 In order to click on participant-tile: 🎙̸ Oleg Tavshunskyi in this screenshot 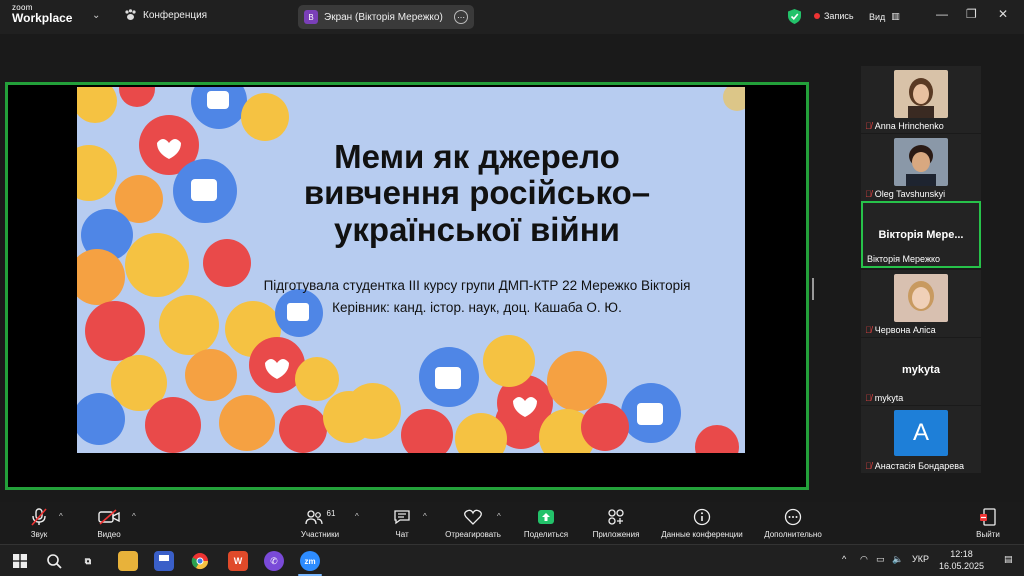, I will do `click(921, 167)`.